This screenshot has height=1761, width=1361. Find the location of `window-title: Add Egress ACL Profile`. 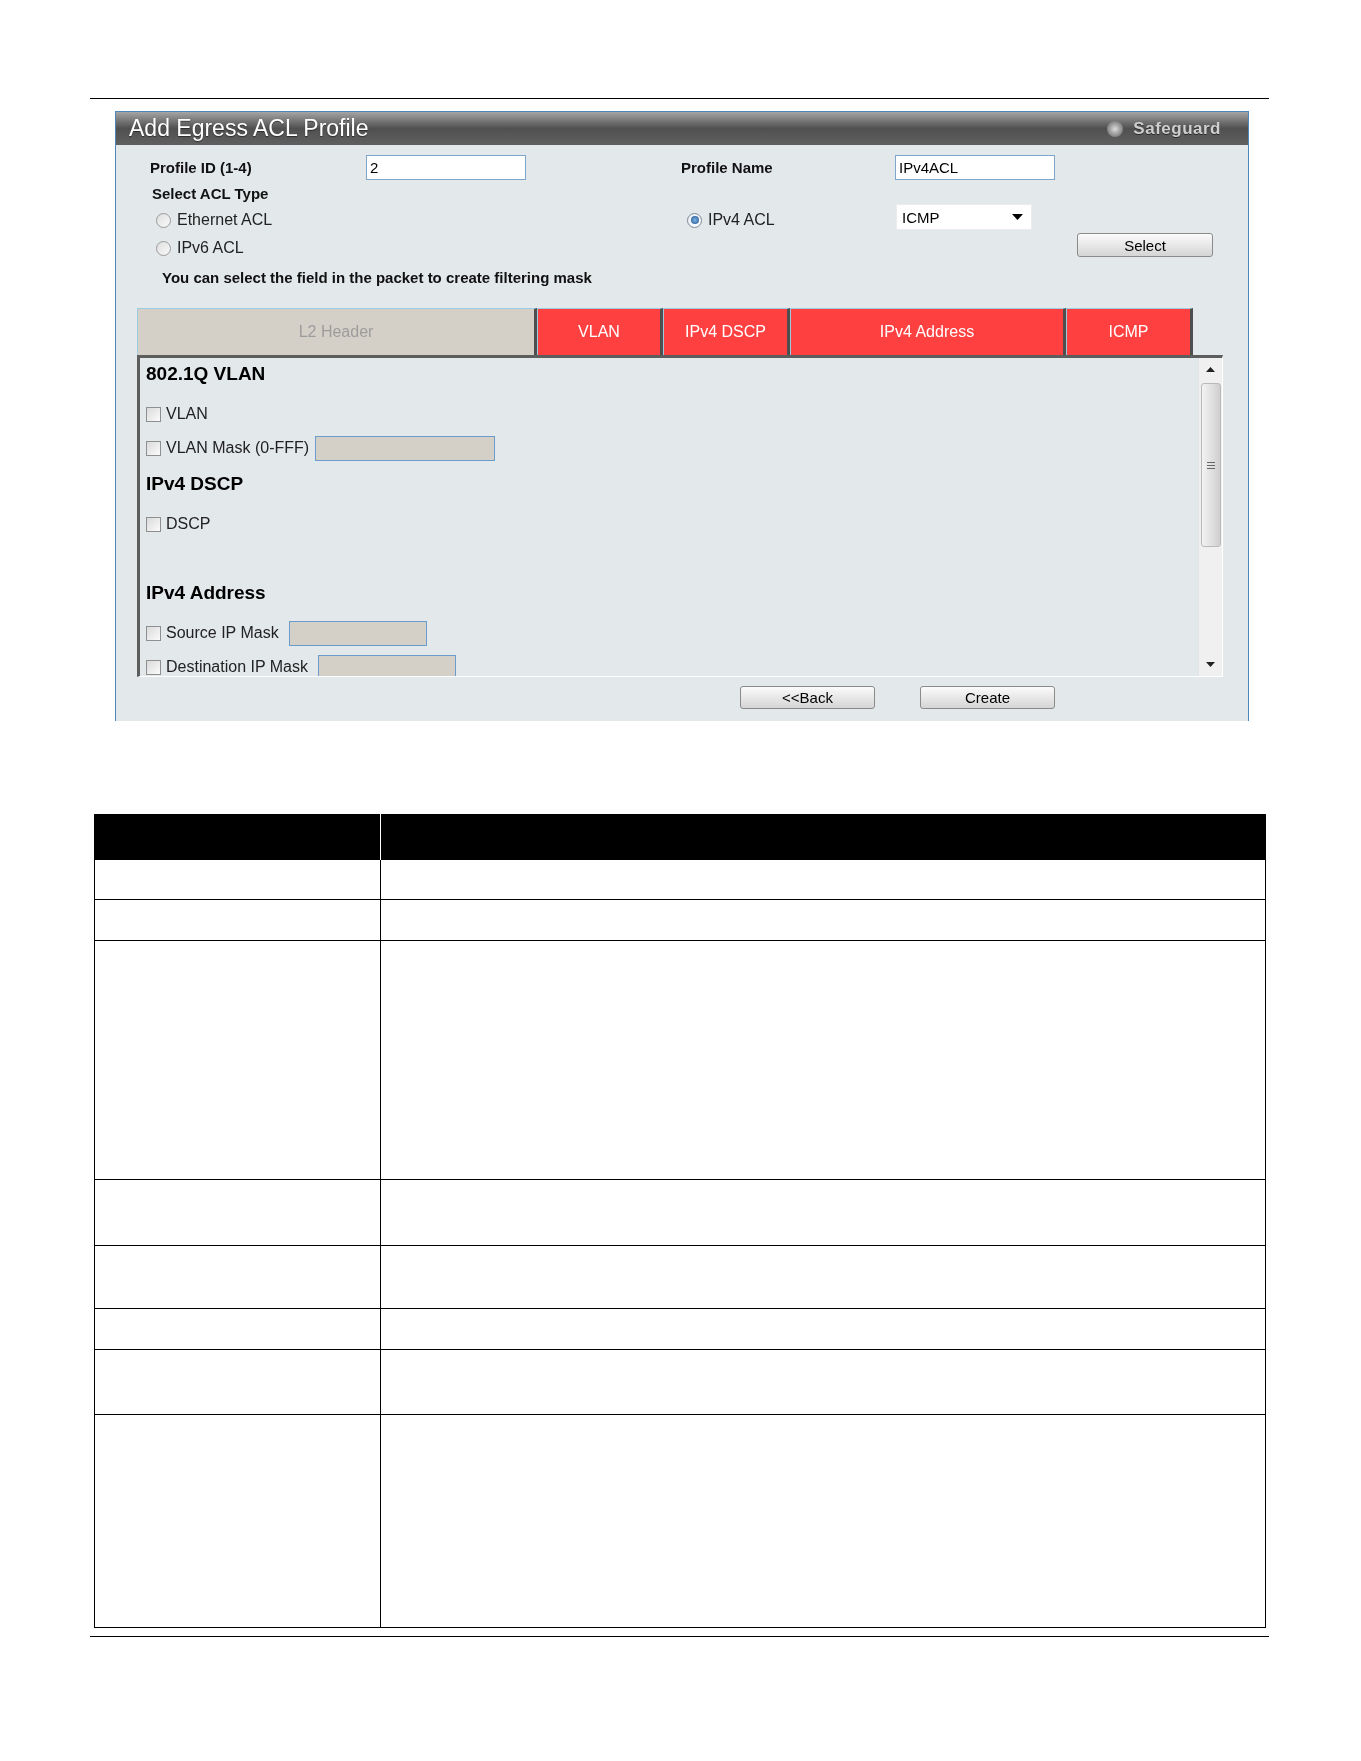

window-title: Add Egress ACL Profile is located at coordinates (249, 128).